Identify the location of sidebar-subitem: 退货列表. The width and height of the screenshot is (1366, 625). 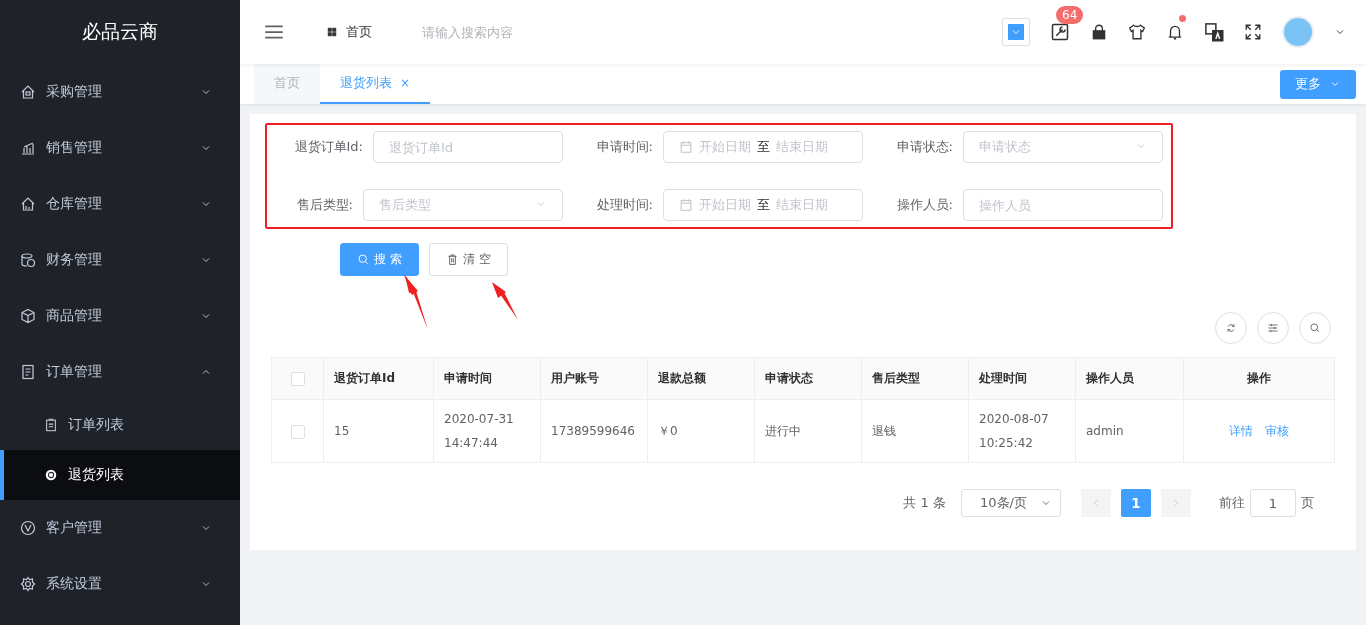
(120, 475).